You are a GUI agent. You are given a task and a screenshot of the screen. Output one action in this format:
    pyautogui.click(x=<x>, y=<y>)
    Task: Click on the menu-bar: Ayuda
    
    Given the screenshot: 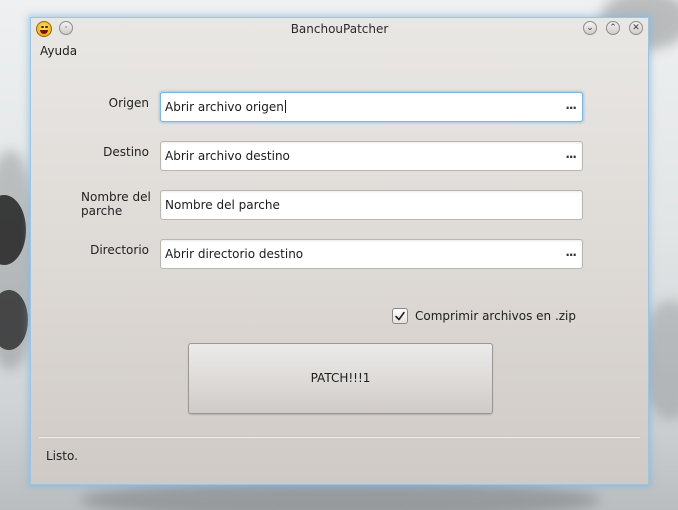 What is the action you would take?
    pyautogui.click(x=58, y=51)
    